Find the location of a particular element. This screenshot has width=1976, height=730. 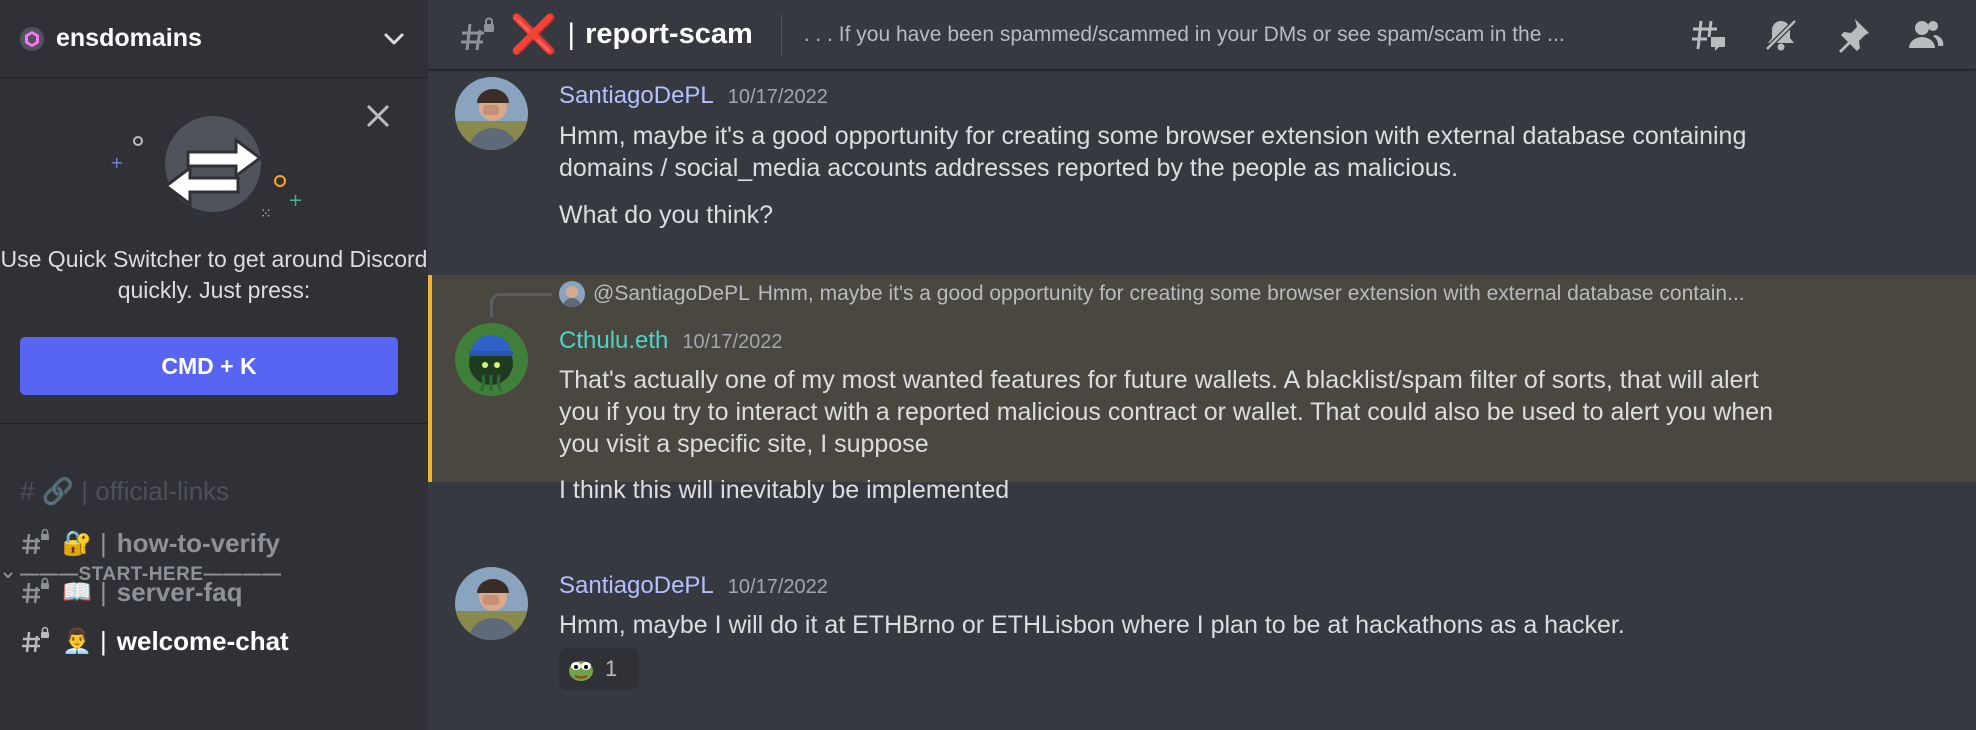

reply-connector is located at coordinates (521, 305).